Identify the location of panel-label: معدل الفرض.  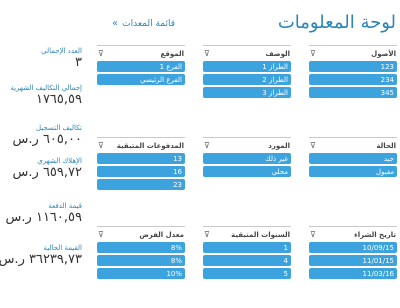
(161, 234).